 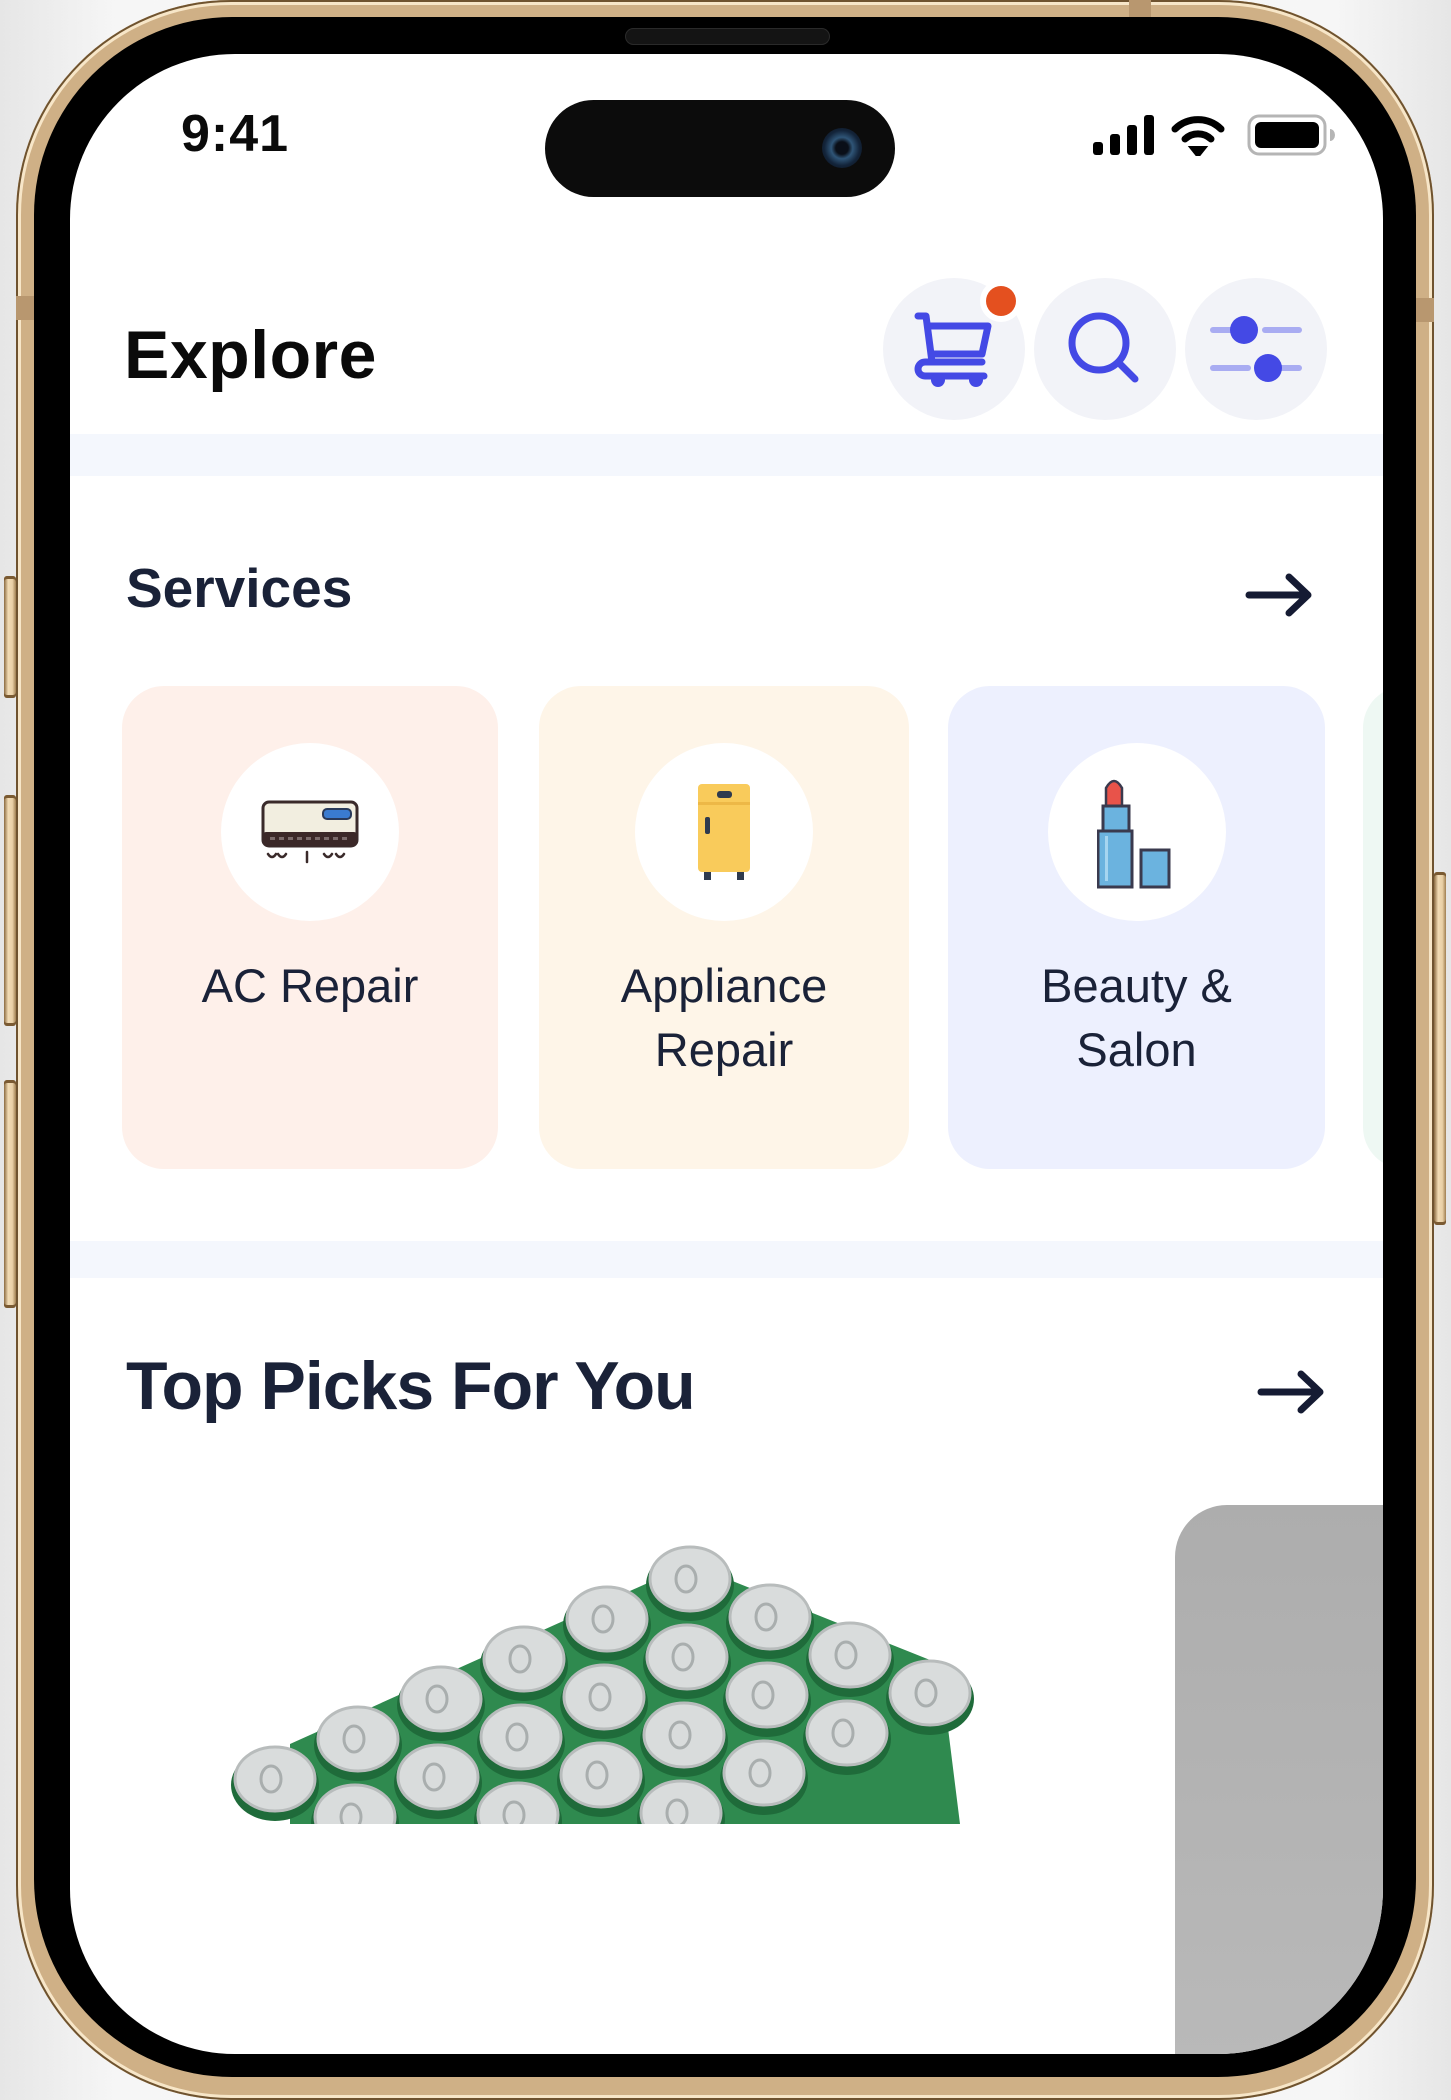 I want to click on service-label-line: Appliance, so click(x=724, y=985).